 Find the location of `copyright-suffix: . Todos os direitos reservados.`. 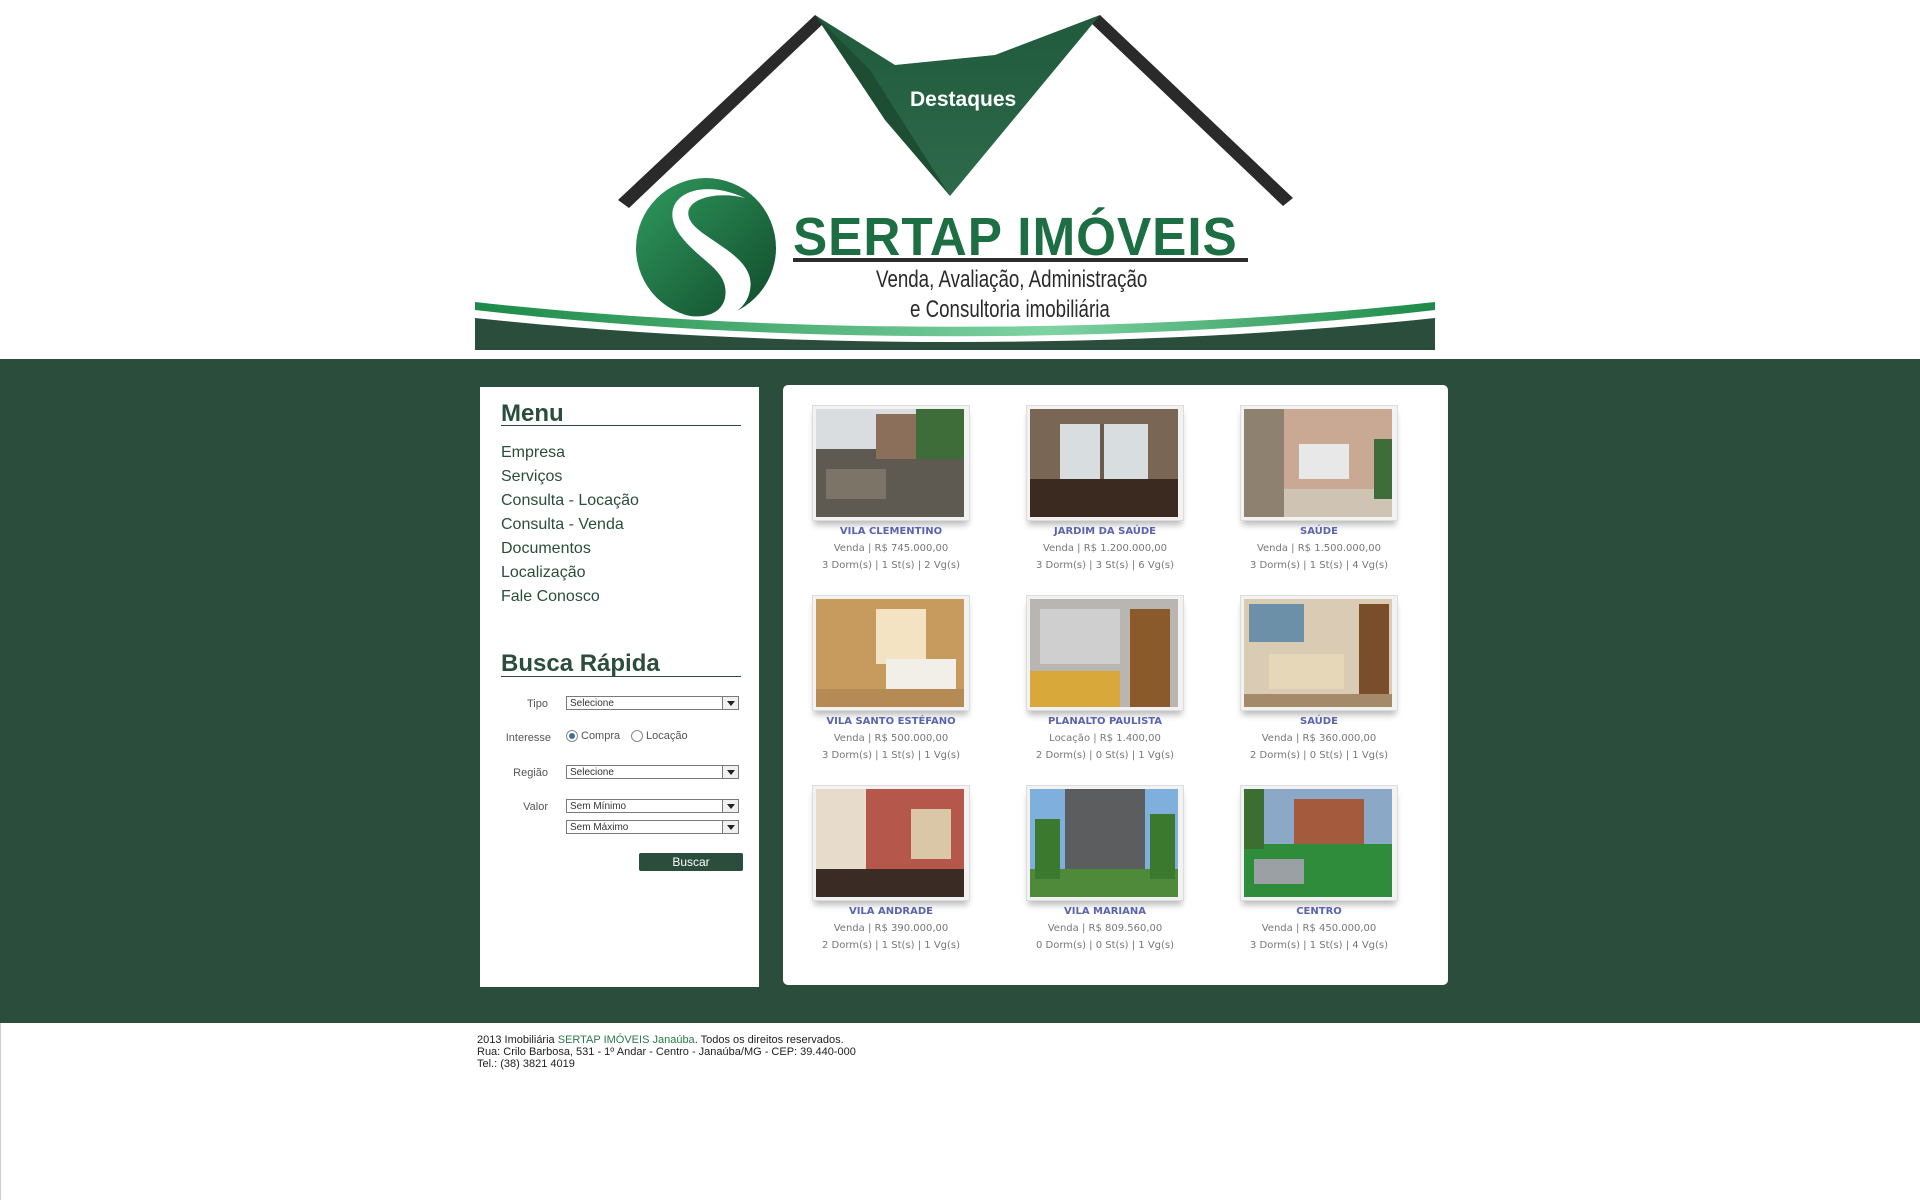

copyright-suffix: . Todos os direitos reservados. is located at coordinates (769, 1040).